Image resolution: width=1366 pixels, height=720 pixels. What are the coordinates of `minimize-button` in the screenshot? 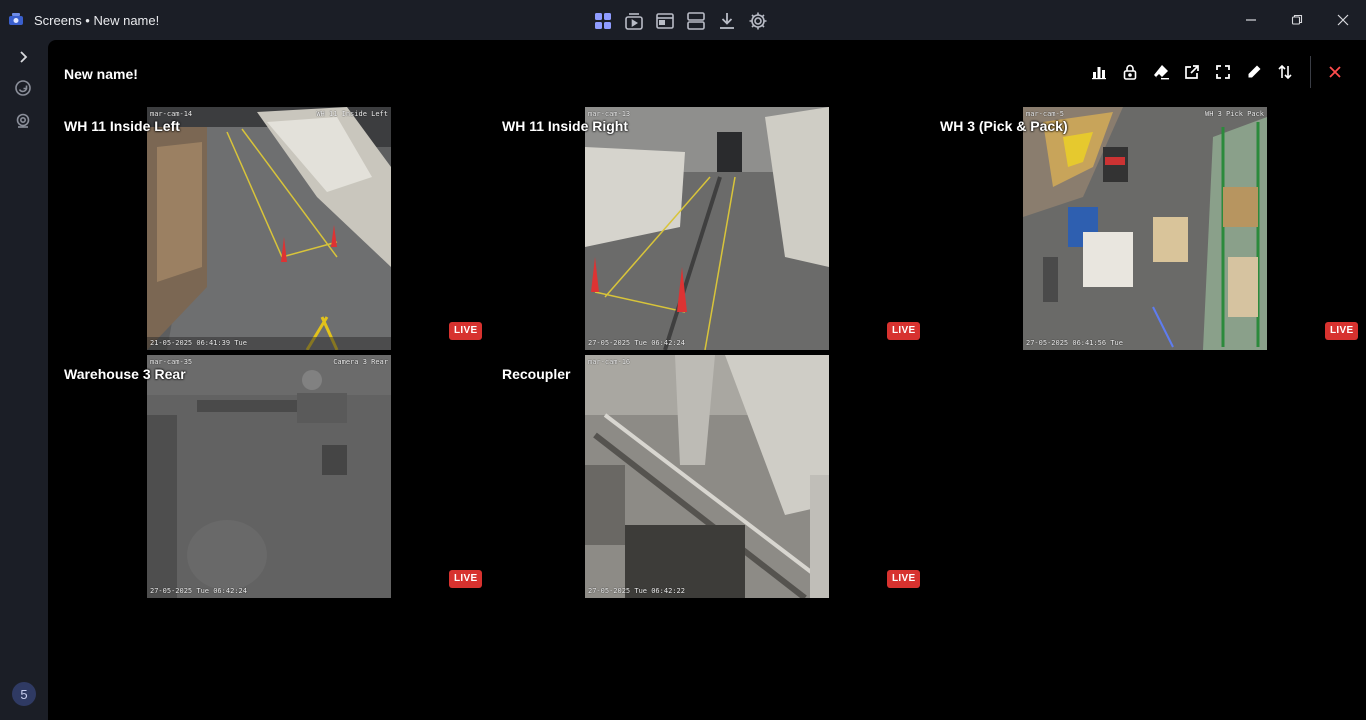 It's located at (1251, 20).